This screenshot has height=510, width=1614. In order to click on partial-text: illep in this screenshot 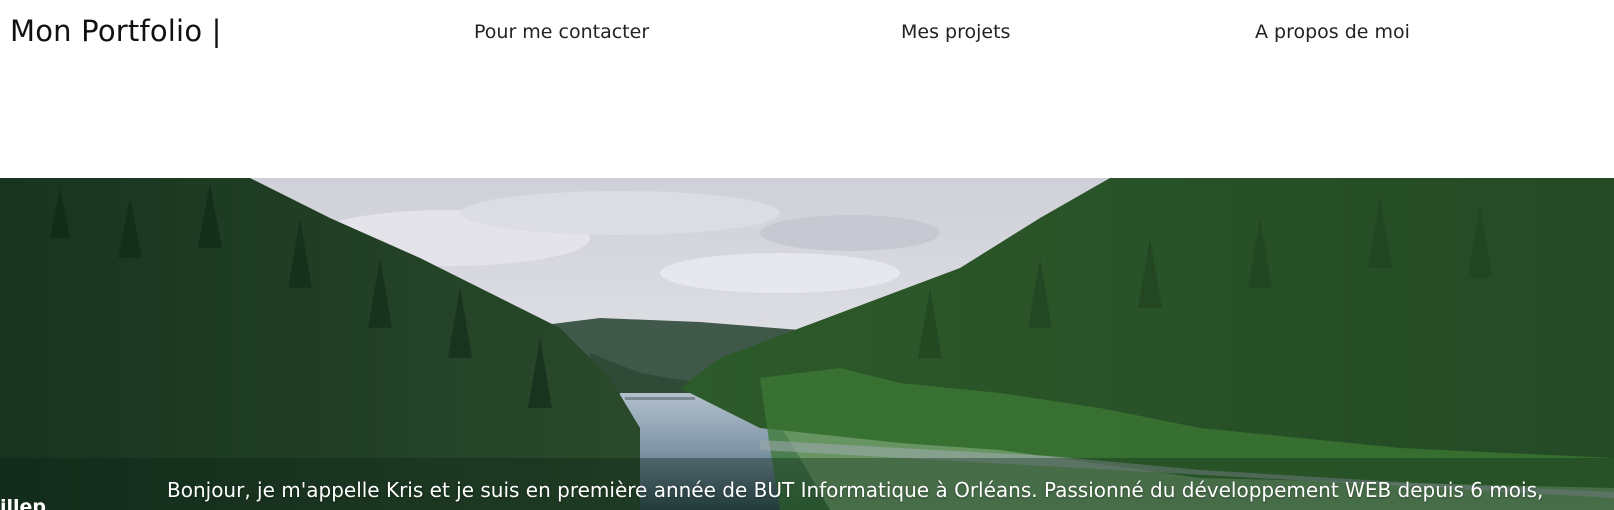, I will do `click(23, 503)`.